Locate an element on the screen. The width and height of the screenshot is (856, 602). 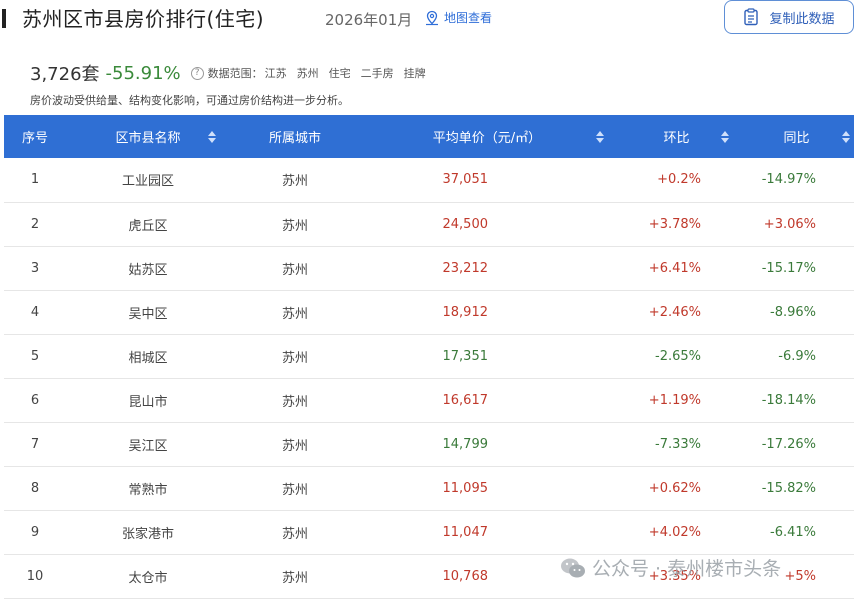
cell-yoy: +3.06% is located at coordinates (789, 224).